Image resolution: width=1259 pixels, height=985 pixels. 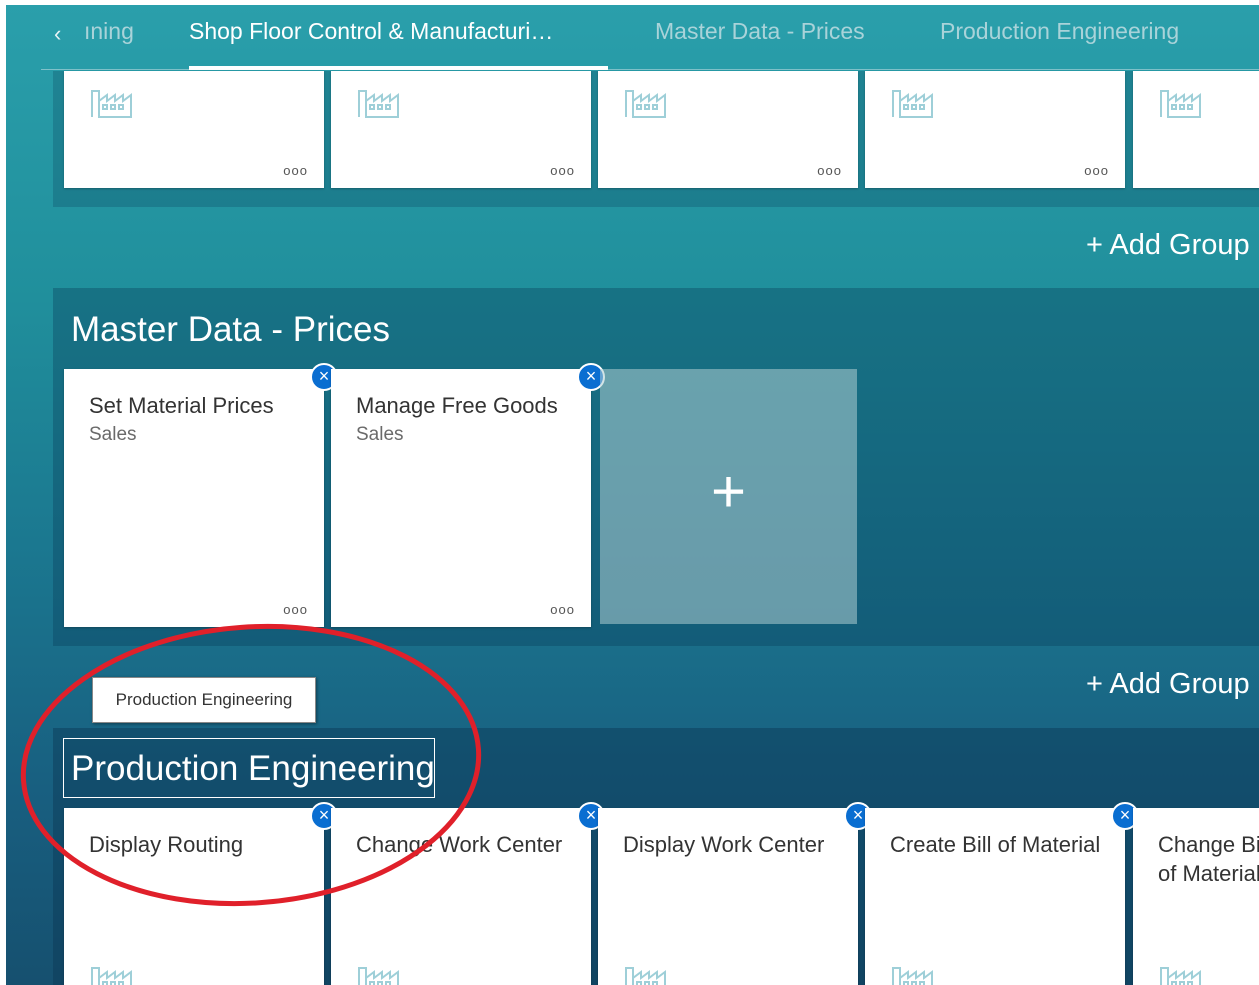 What do you see at coordinates (201, 495) in the screenshot?
I see `app-tile-set-material-prices: Set Material Prices Sales ooo ×` at bounding box center [201, 495].